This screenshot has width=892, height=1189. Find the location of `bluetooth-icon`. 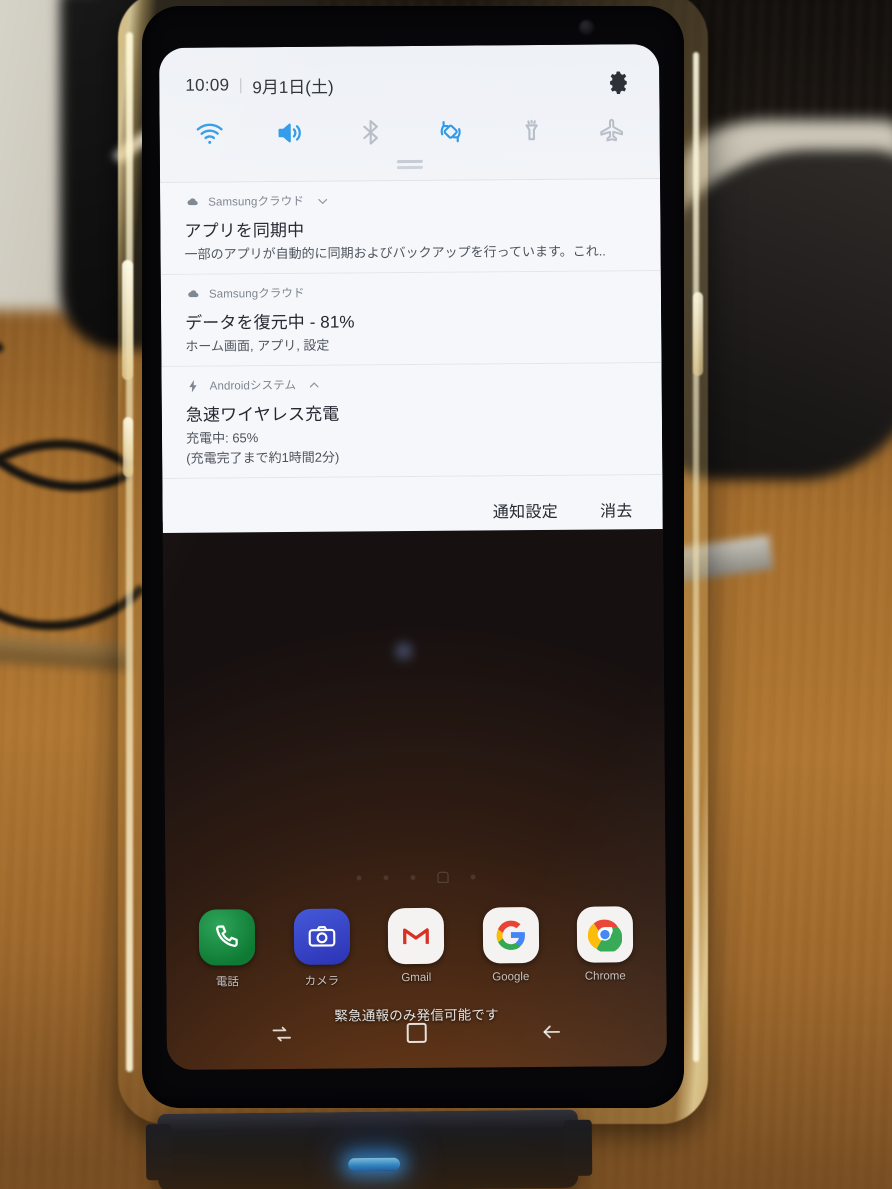

bluetooth-icon is located at coordinates (370, 132).